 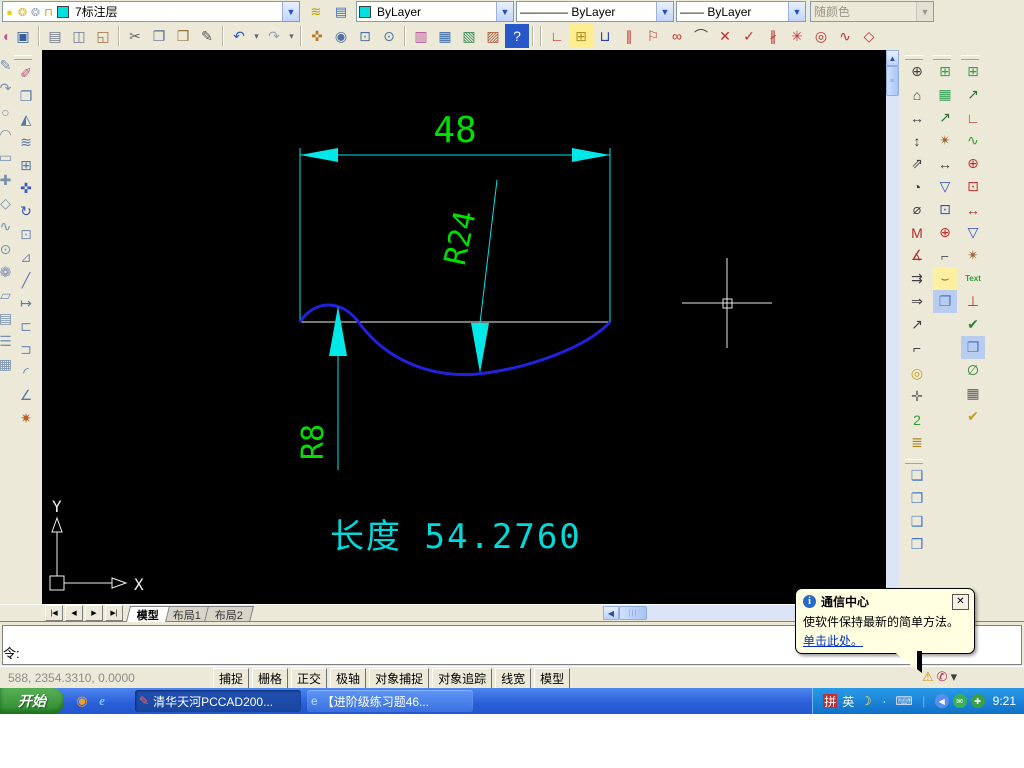 What do you see at coordinates (741, 11) in the screenshot?
I see `lineweight-combo: —— ByLayer ▼` at bounding box center [741, 11].